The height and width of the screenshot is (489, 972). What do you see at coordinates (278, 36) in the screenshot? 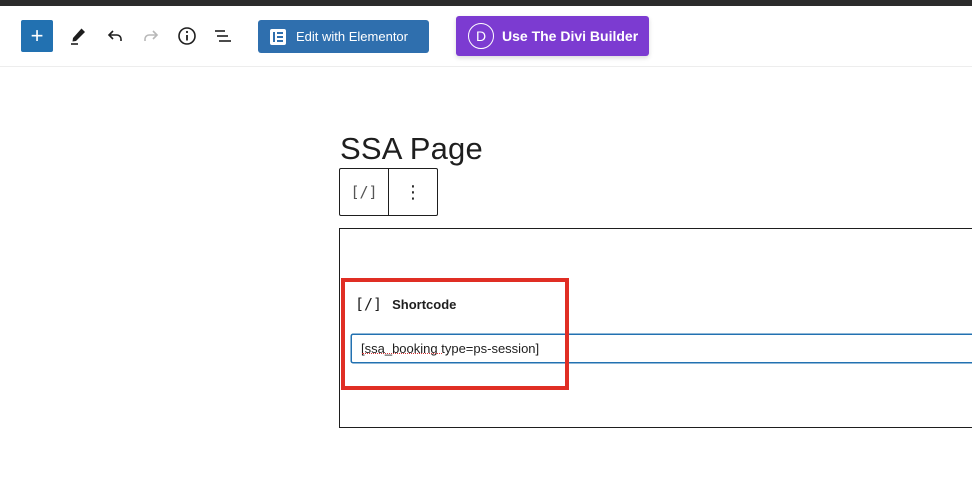
I see `elementor-icon` at bounding box center [278, 36].